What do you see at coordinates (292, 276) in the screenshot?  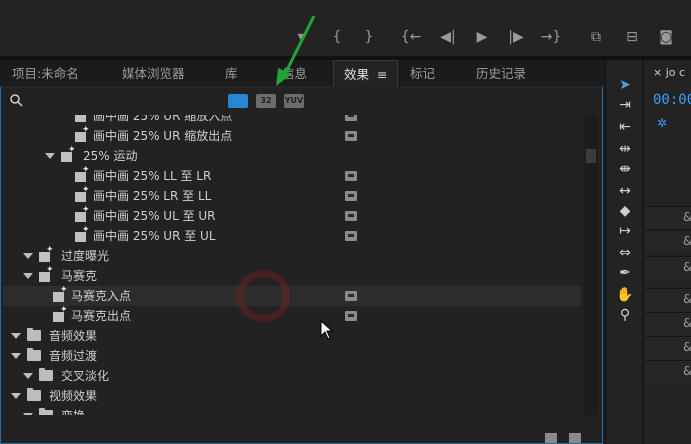 I see `tree-row: ✦ 马赛克` at bounding box center [292, 276].